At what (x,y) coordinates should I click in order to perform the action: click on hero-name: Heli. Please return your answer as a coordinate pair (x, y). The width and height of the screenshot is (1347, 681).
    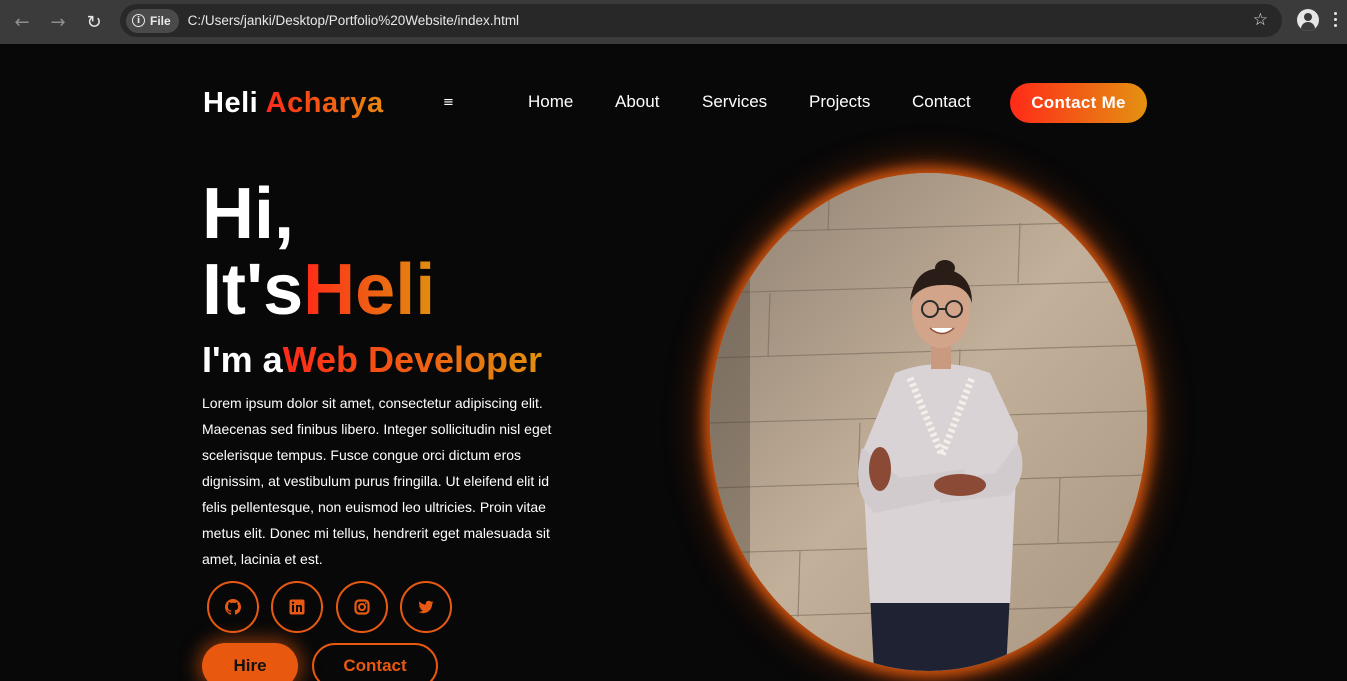
    Looking at the image, I should click on (369, 290).